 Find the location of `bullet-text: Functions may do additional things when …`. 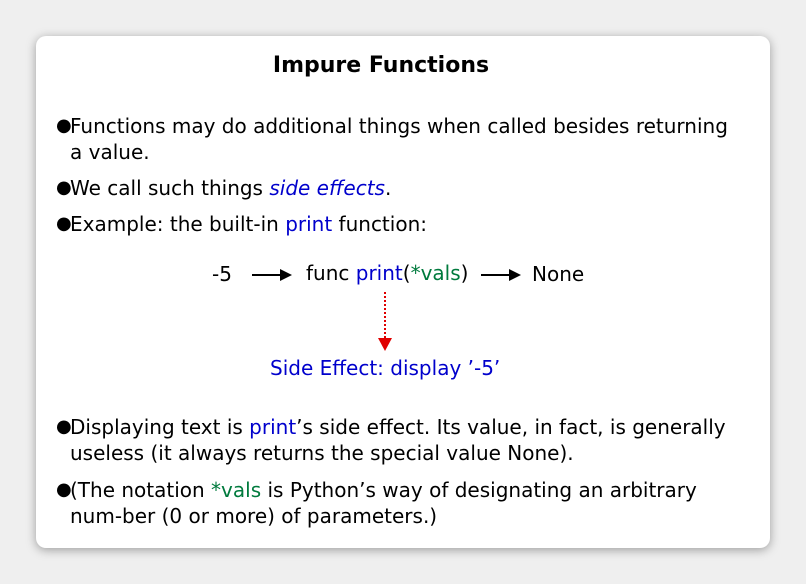

bullet-text: Functions may do additional things when … is located at coordinates (399, 139).